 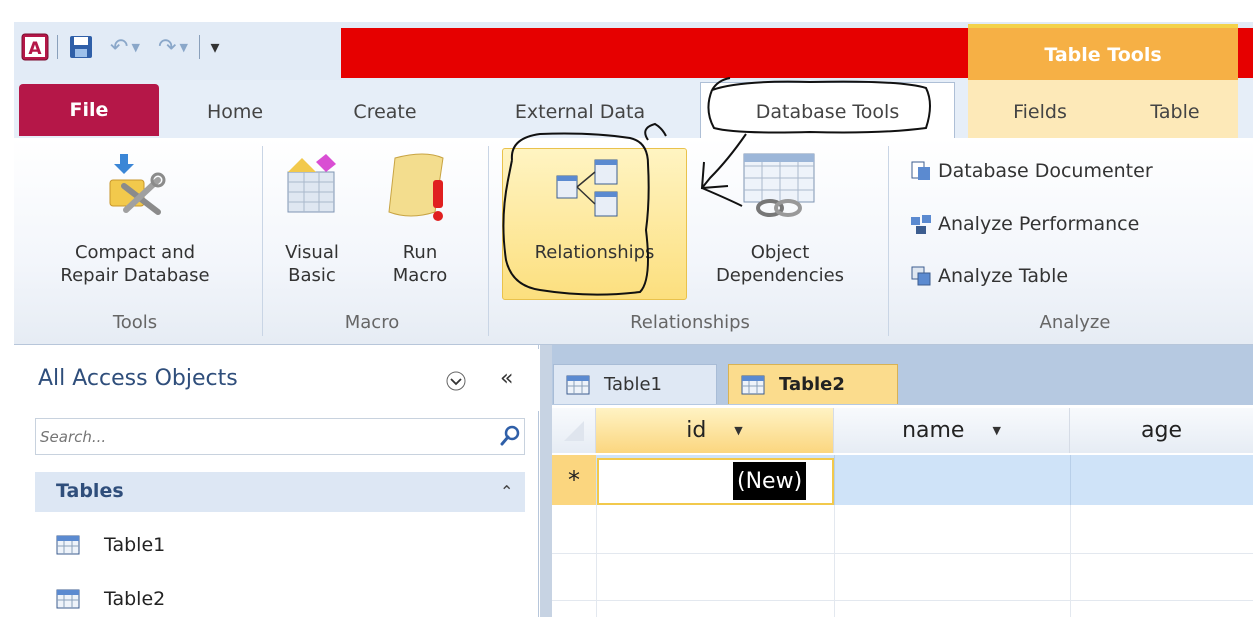 I want to click on title-bar-caption-area, so click(x=1245, y=53).